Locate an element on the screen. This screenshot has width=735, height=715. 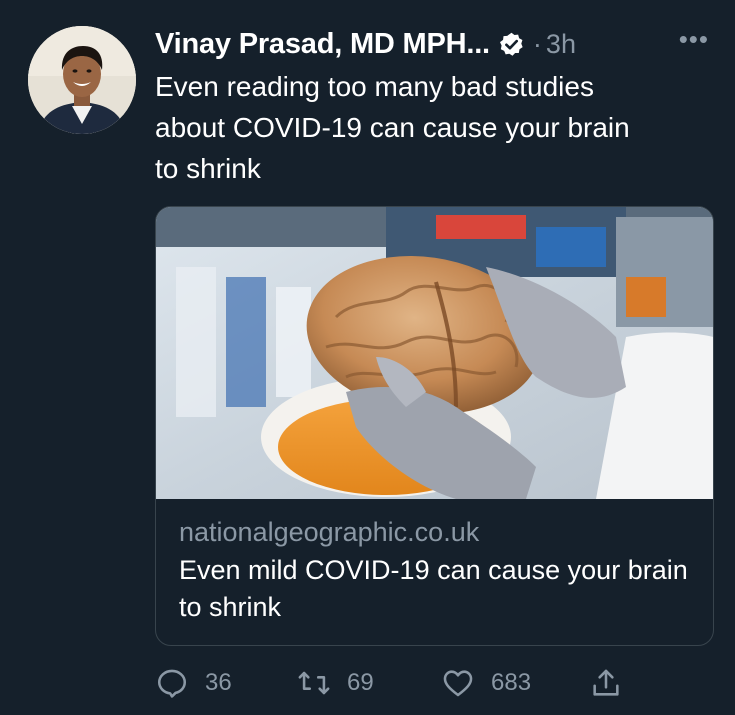
retweet-count: 69 is located at coordinates (360, 682).